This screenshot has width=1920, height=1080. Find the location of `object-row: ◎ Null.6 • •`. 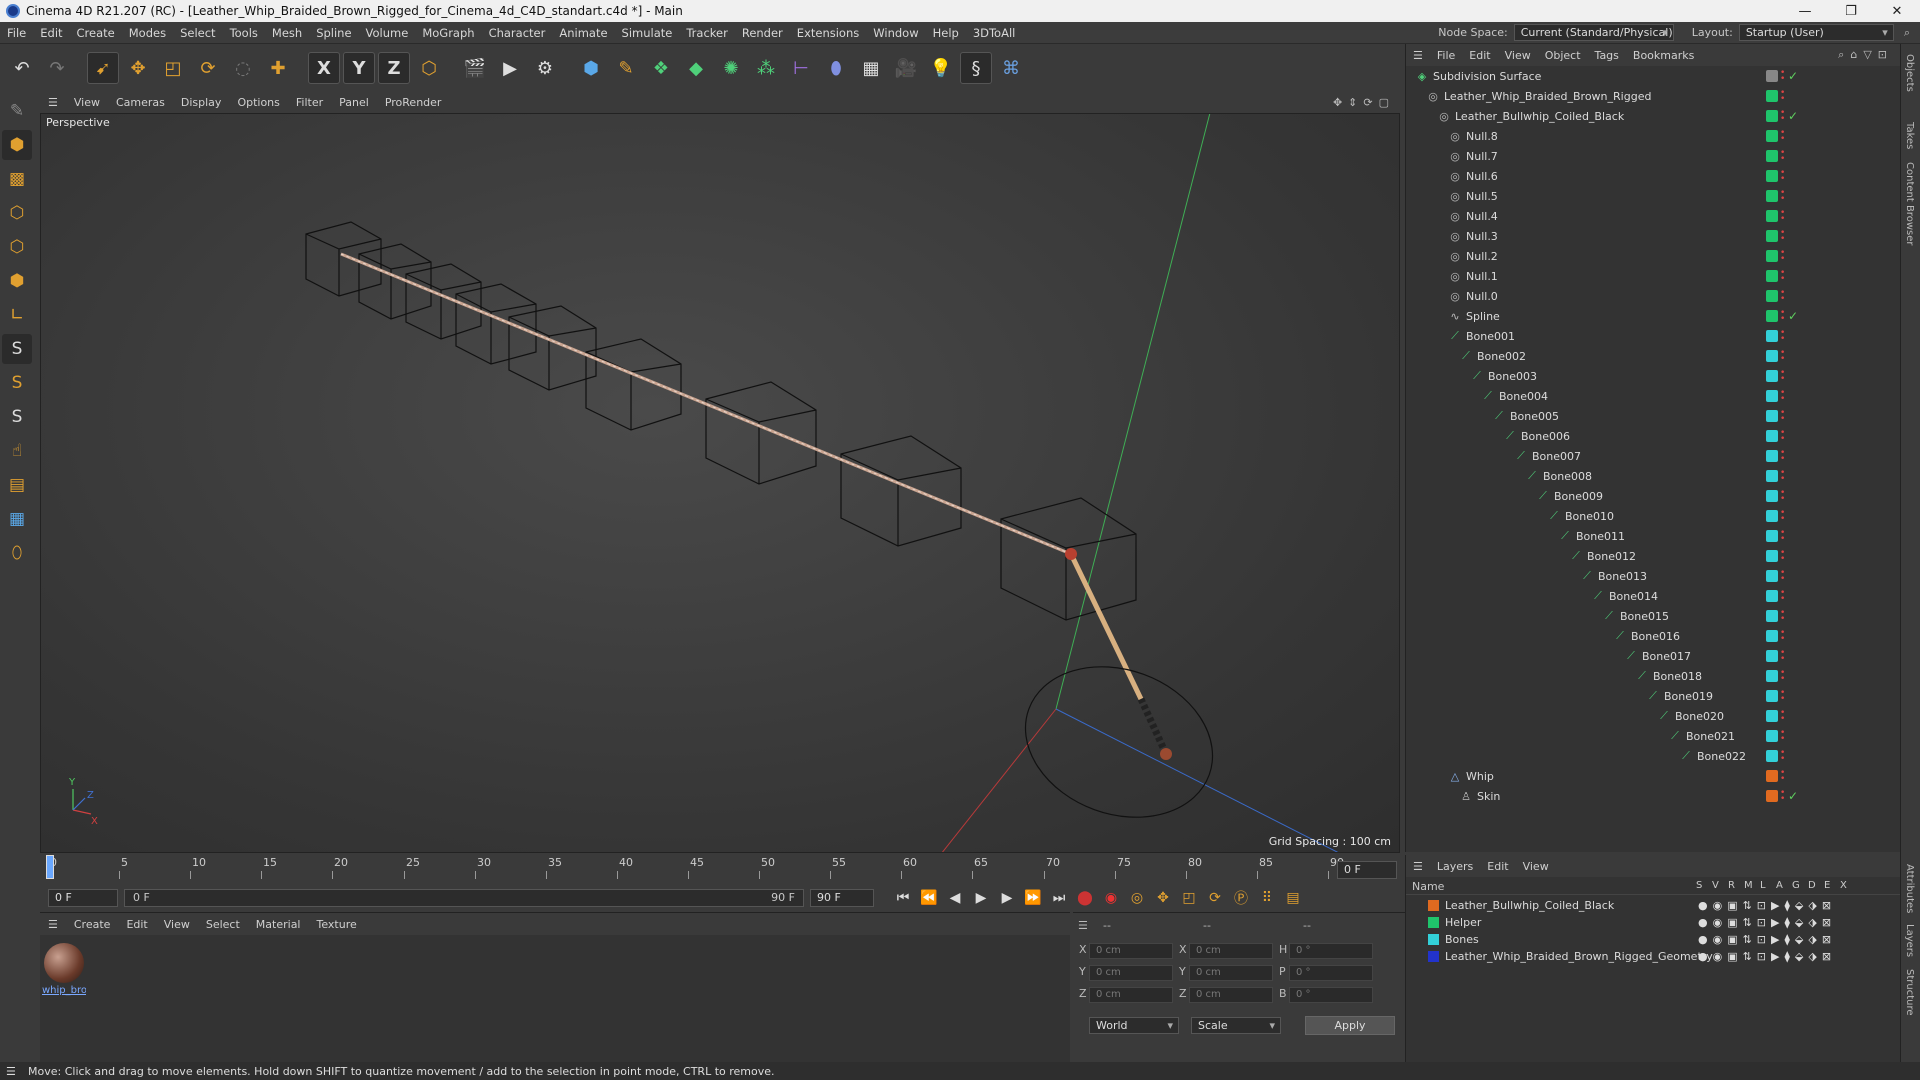

object-row: ◎ Null.6 • • is located at coordinates (1653, 176).